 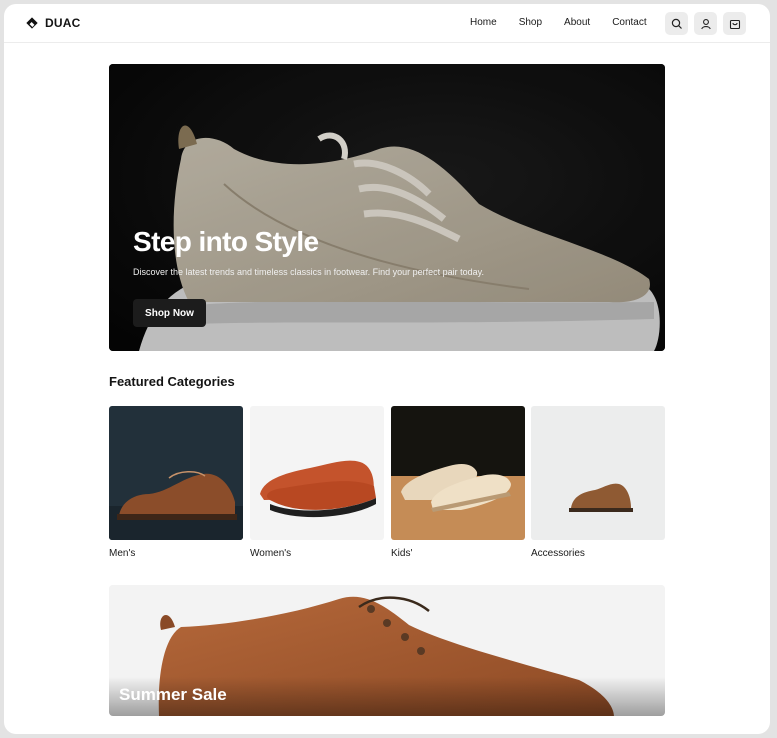 What do you see at coordinates (32, 23) in the screenshot?
I see `logo-icon` at bounding box center [32, 23].